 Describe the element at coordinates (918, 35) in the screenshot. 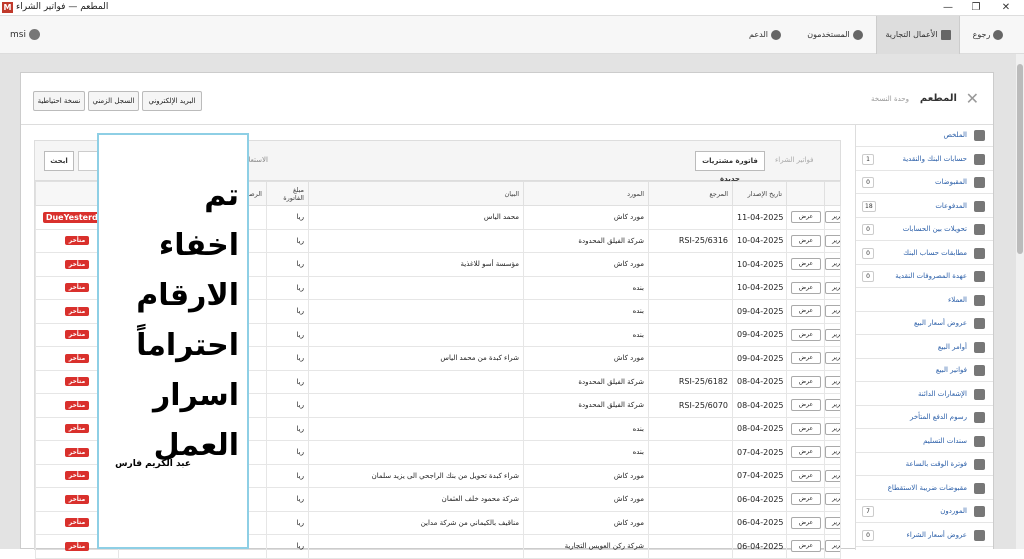

I see `tab-business: الأعمال التجارية` at that location.